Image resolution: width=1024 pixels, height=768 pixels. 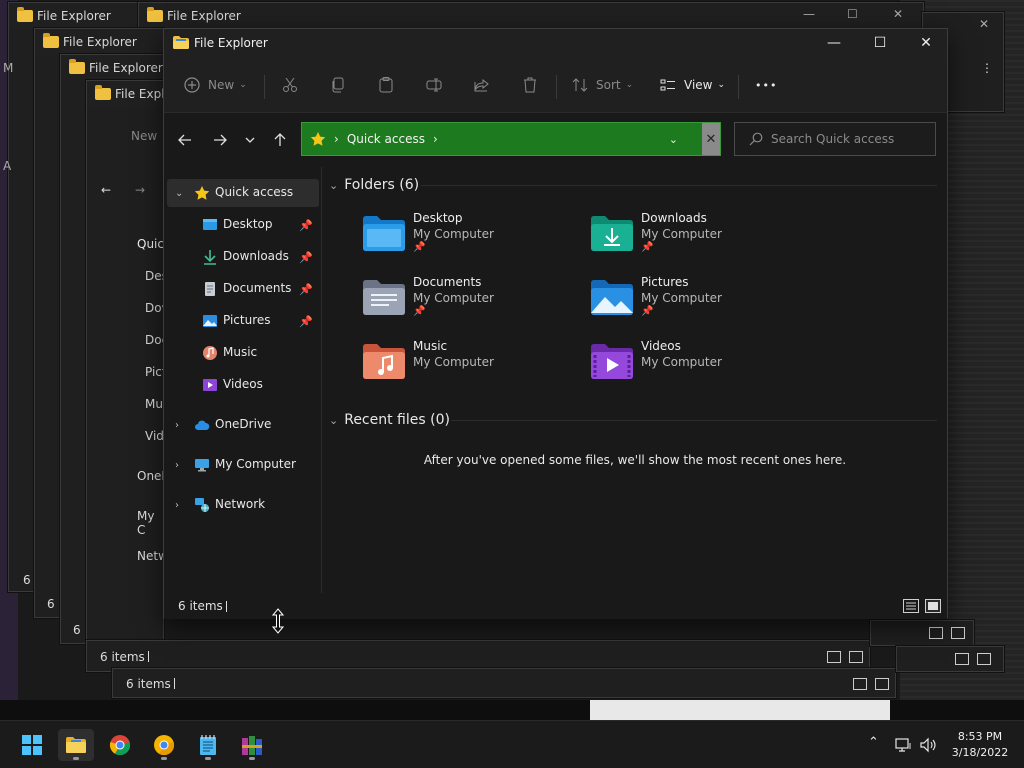 What do you see at coordinates (250, 140) in the screenshot?
I see `recent-locations-button` at bounding box center [250, 140].